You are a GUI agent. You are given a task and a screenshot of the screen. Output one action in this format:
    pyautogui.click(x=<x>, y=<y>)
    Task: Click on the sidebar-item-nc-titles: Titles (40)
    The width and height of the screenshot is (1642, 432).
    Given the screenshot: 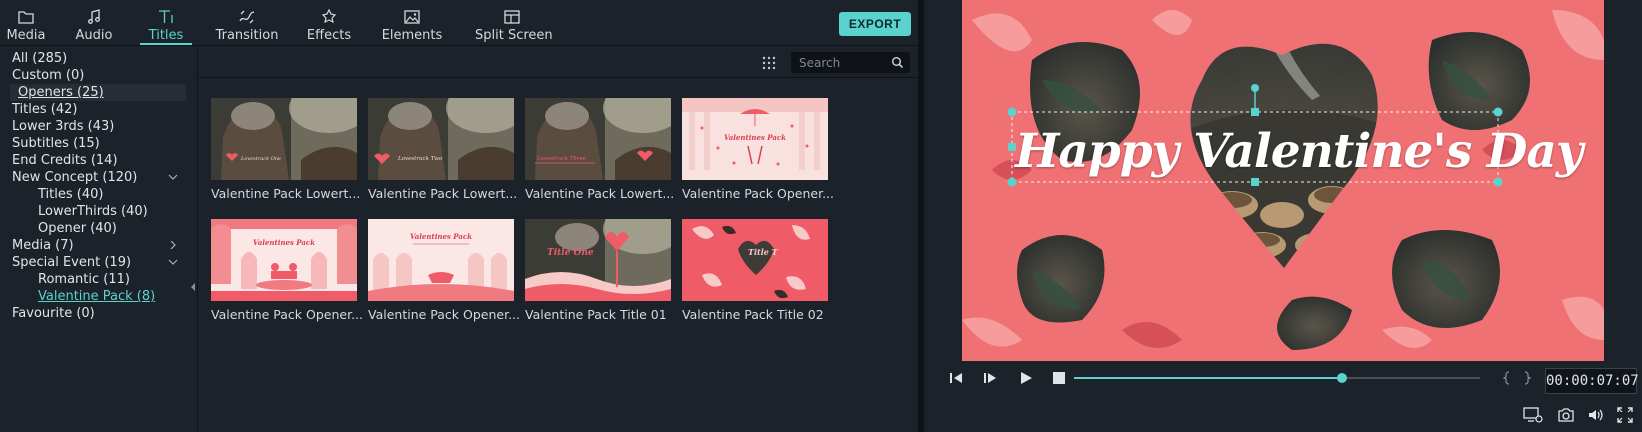 What is the action you would take?
    pyautogui.click(x=70, y=194)
    